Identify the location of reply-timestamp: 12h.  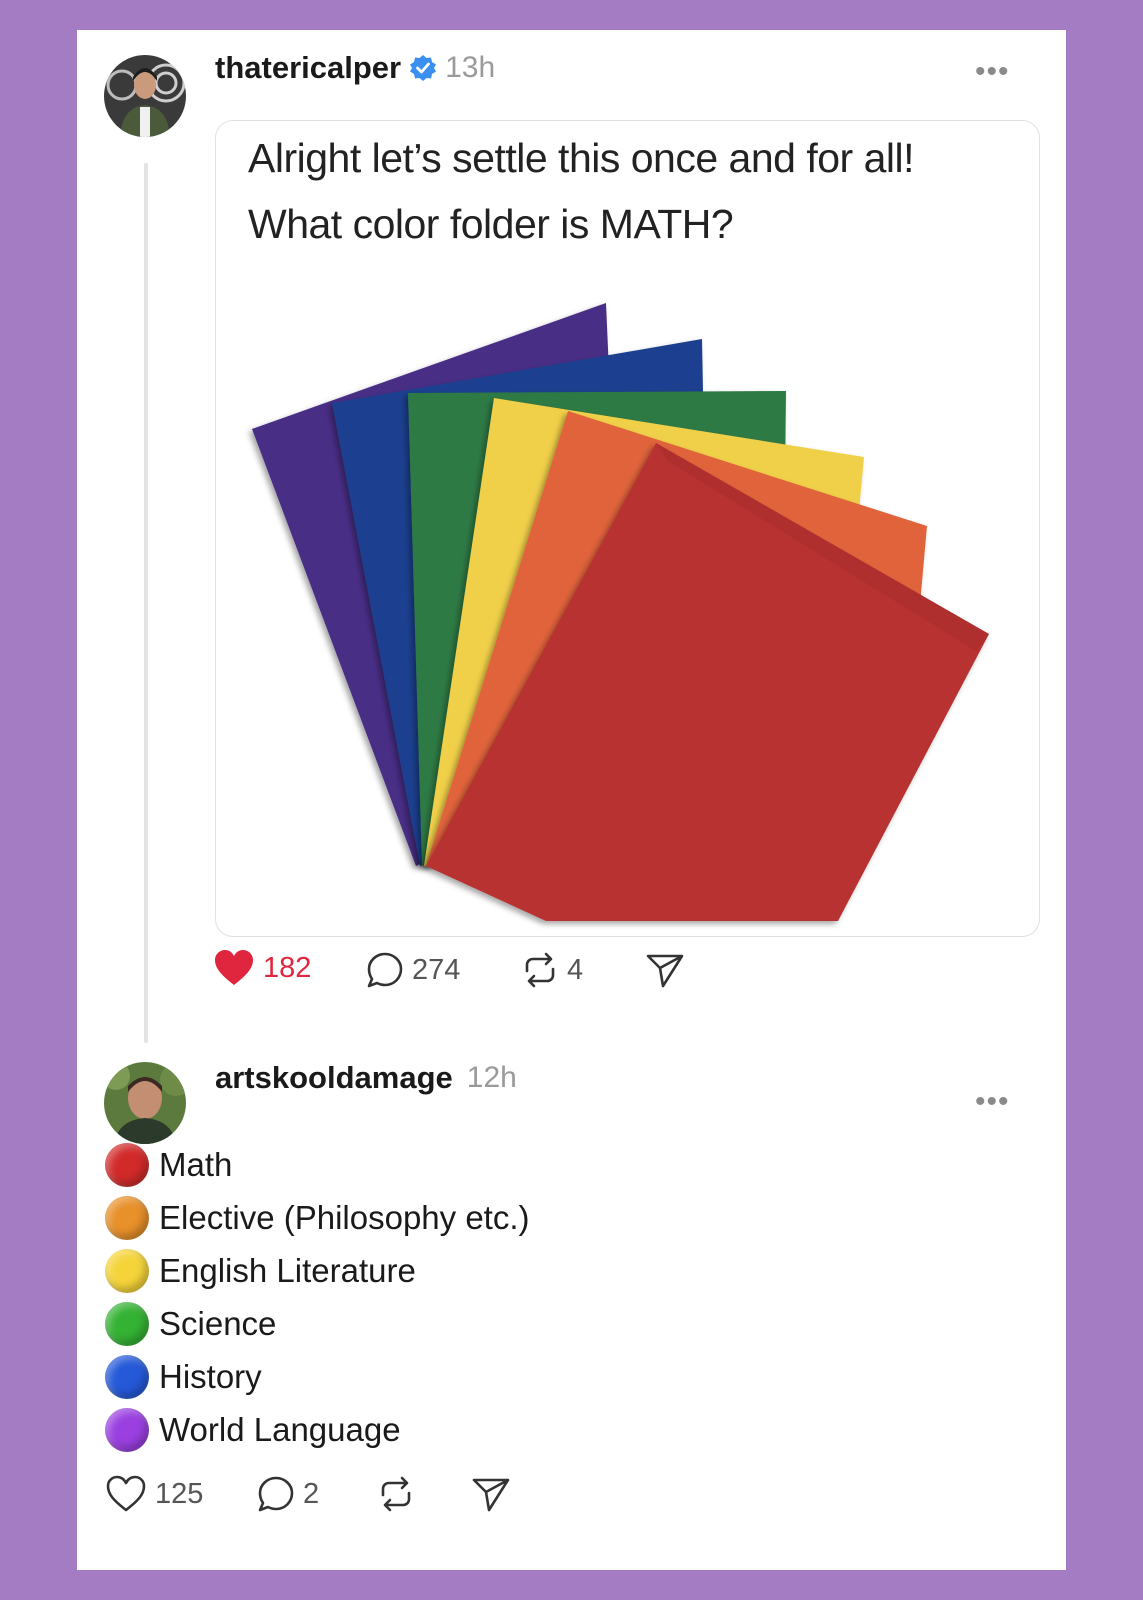
(491, 1077).